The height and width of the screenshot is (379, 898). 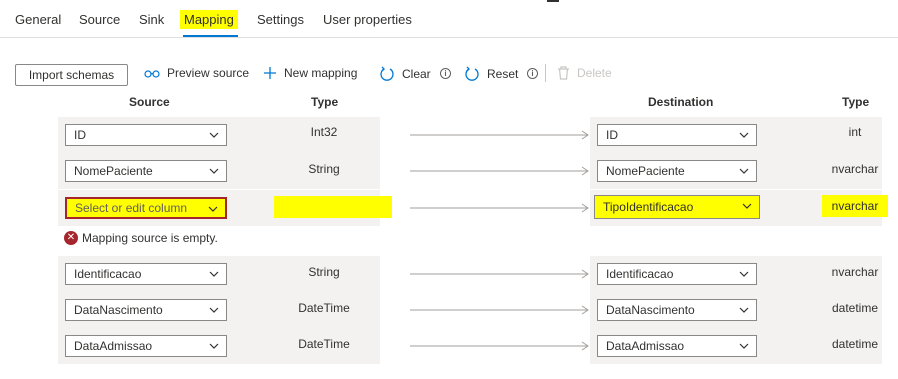 I want to click on clear-info-icon: i, so click(x=445, y=73).